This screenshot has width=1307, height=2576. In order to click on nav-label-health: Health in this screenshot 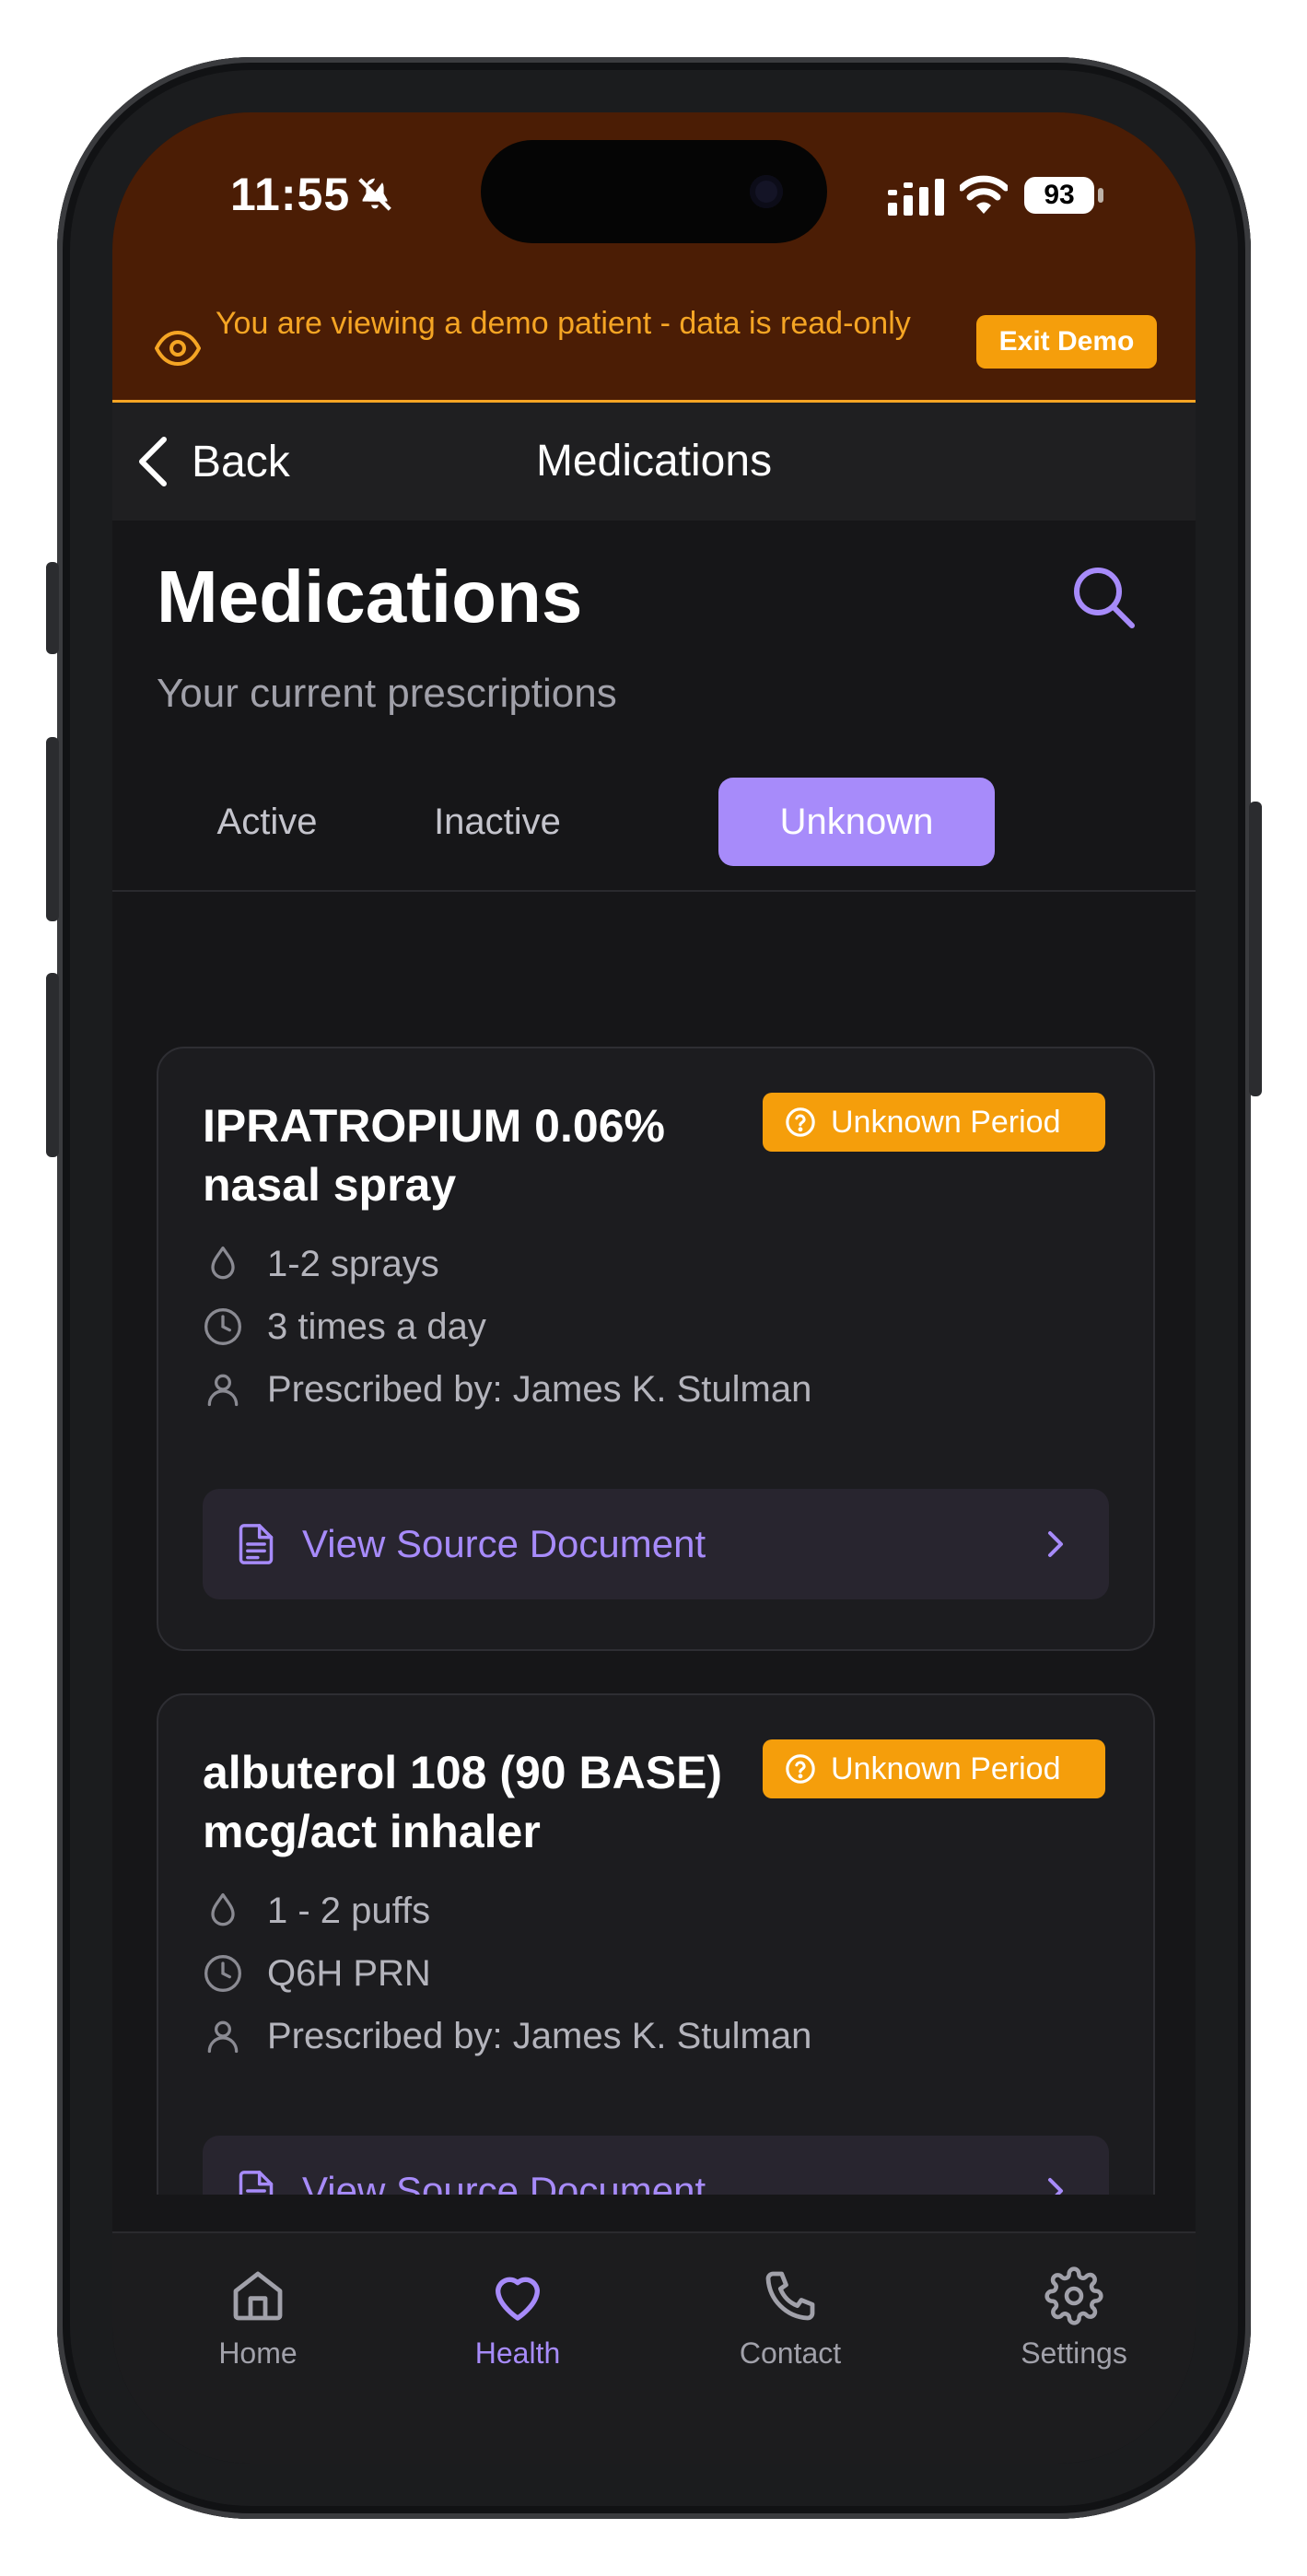, I will do `click(517, 2353)`.